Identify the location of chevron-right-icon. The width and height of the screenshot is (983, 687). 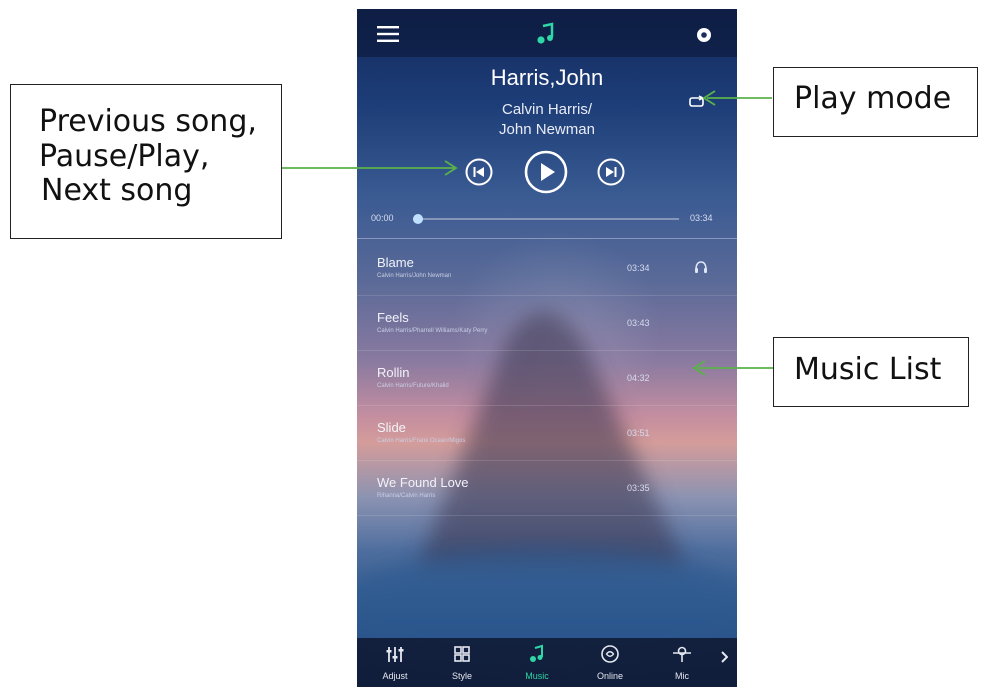
(724, 657).